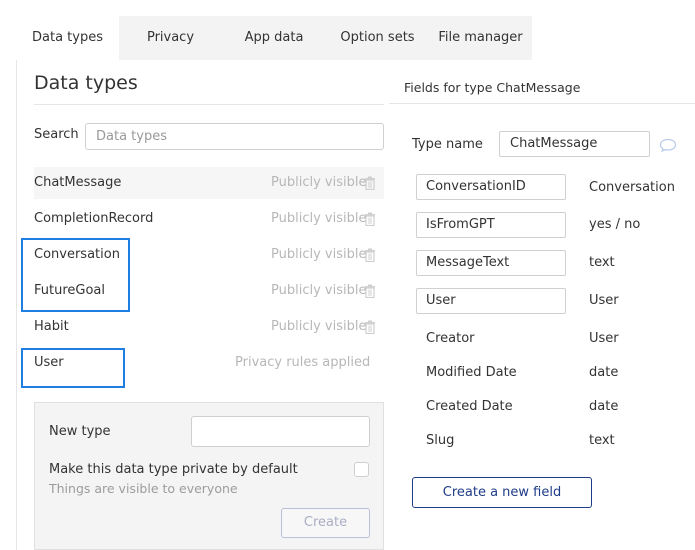 The width and height of the screenshot is (695, 550). What do you see at coordinates (480, 38) in the screenshot?
I see `tab-file-manager: File manager` at bounding box center [480, 38].